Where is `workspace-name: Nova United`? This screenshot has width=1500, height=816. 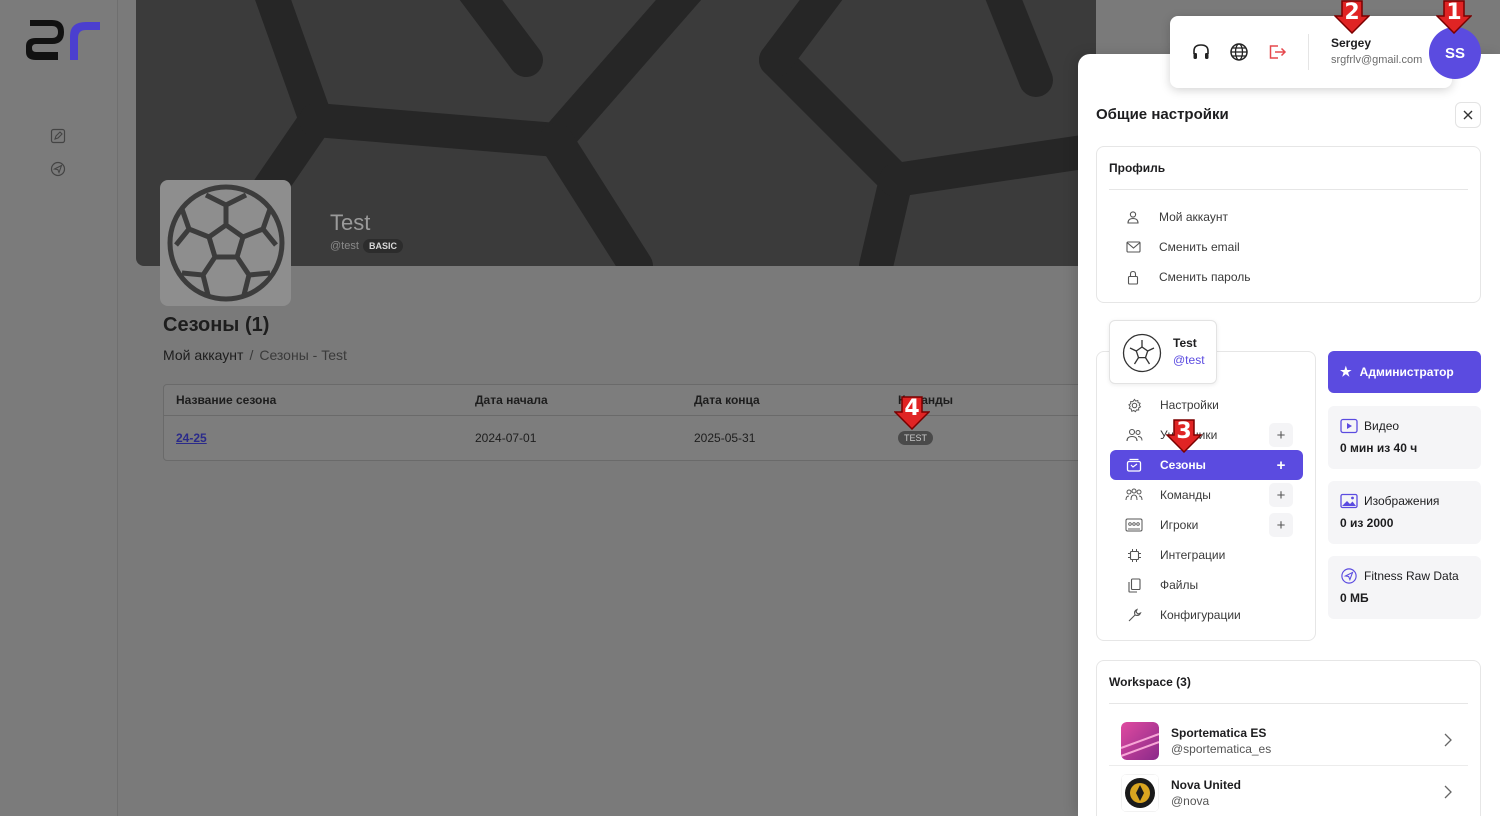 workspace-name: Nova United is located at coordinates (1206, 785).